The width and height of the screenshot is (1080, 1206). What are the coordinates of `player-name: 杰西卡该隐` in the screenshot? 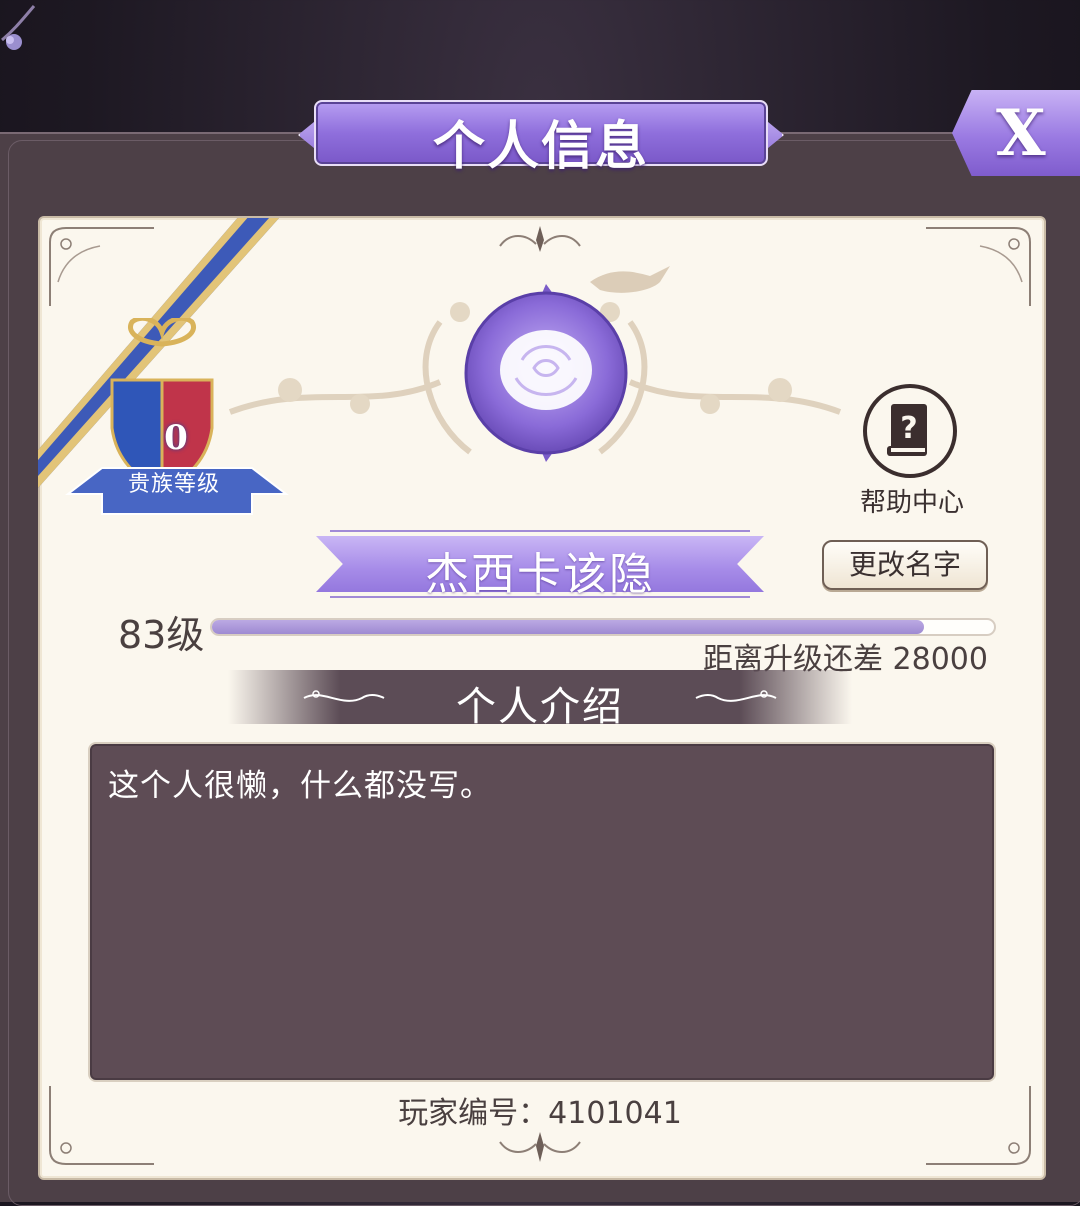 It's located at (540, 574).